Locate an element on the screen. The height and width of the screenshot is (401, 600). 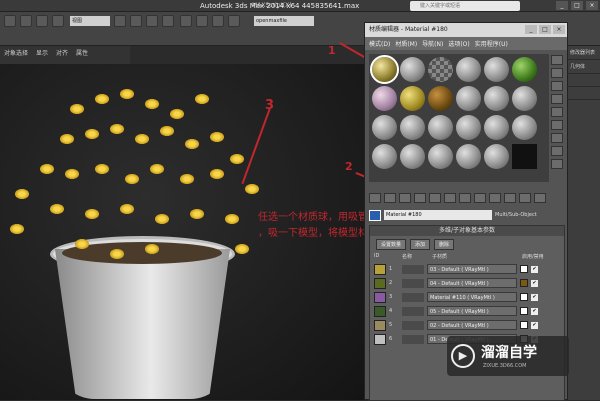
material-id-channel-icon is located at coordinates (480, 198).